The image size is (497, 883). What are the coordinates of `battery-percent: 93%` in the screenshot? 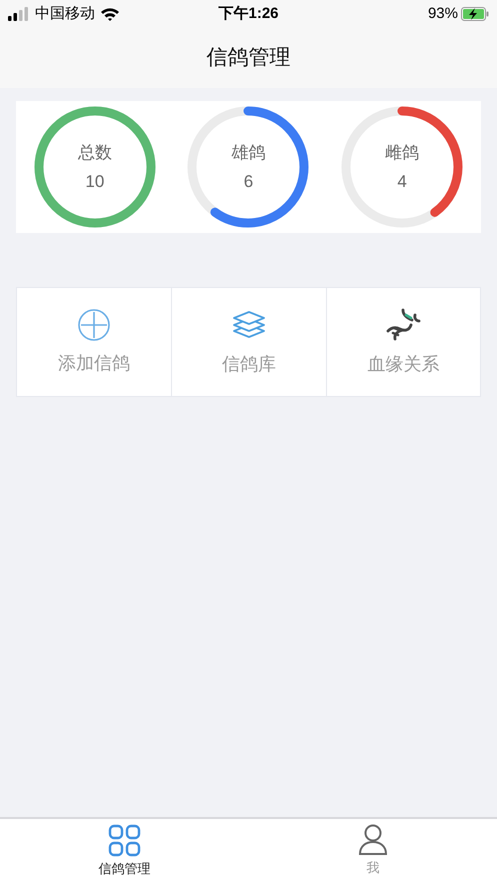 It's located at (443, 14).